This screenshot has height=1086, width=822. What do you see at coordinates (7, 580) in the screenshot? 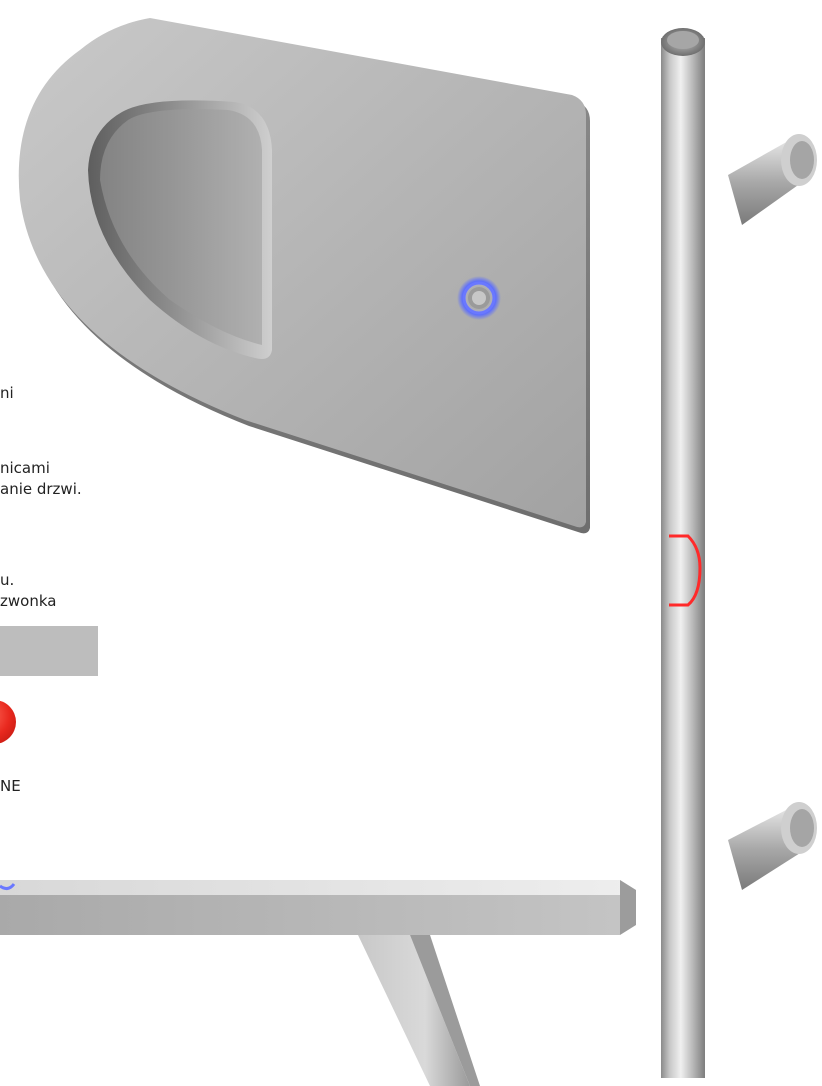
I see `text-fragment-4: u.` at bounding box center [7, 580].